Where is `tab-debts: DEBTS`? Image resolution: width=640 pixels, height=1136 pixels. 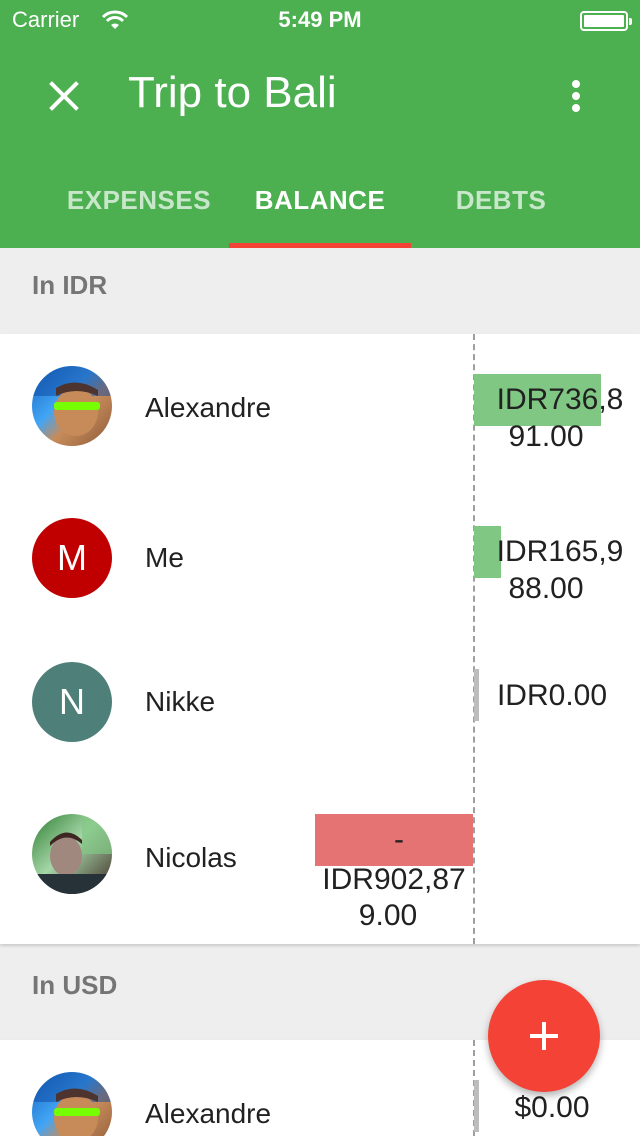
tab-debts: DEBTS is located at coordinates (501, 204).